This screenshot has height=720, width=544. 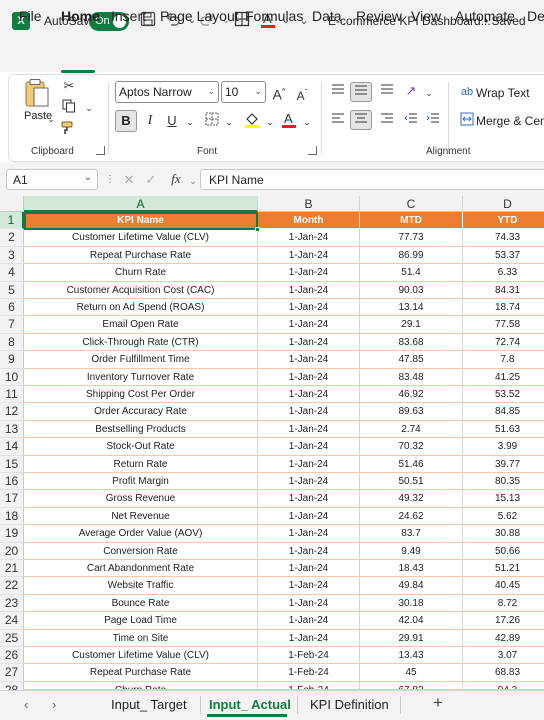 I want to click on table-cell: 51.63, so click(x=503, y=430).